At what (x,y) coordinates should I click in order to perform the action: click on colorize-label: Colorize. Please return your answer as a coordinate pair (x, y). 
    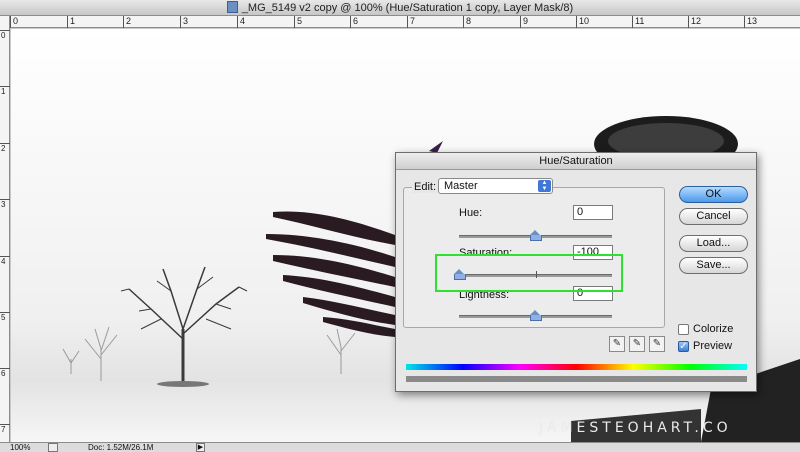
    Looking at the image, I should click on (713, 329).